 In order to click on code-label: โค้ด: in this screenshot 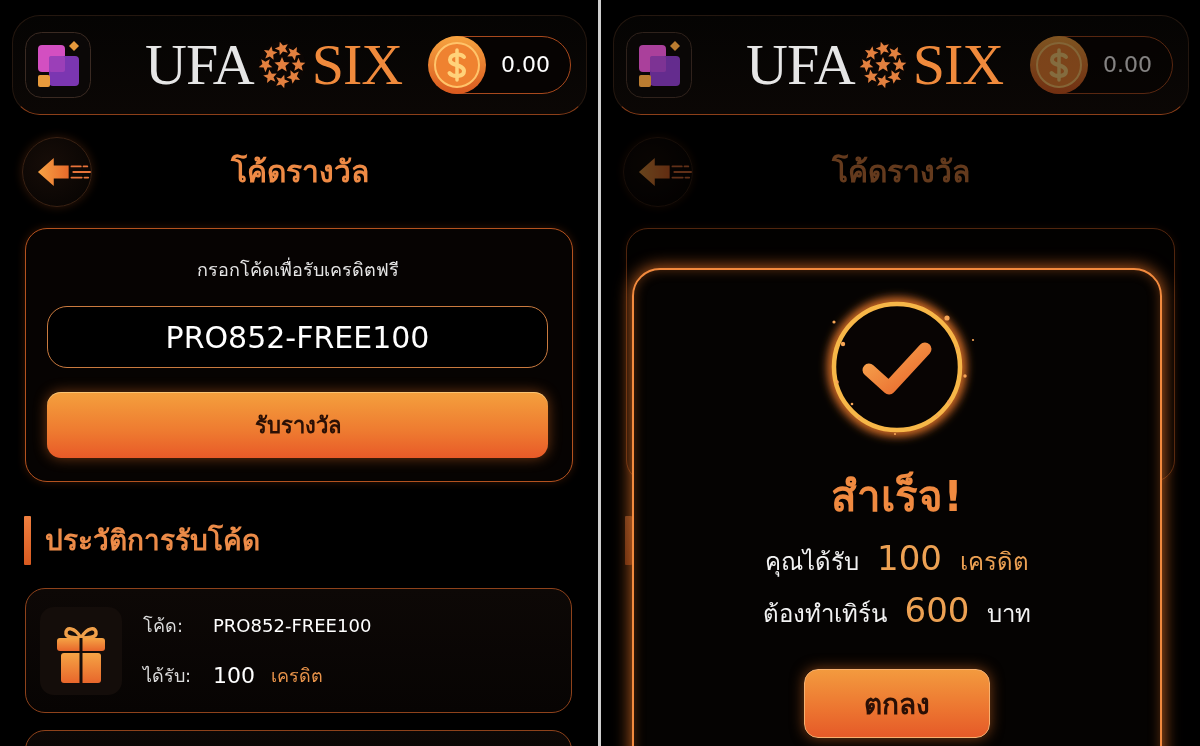, I will do `click(164, 625)`.